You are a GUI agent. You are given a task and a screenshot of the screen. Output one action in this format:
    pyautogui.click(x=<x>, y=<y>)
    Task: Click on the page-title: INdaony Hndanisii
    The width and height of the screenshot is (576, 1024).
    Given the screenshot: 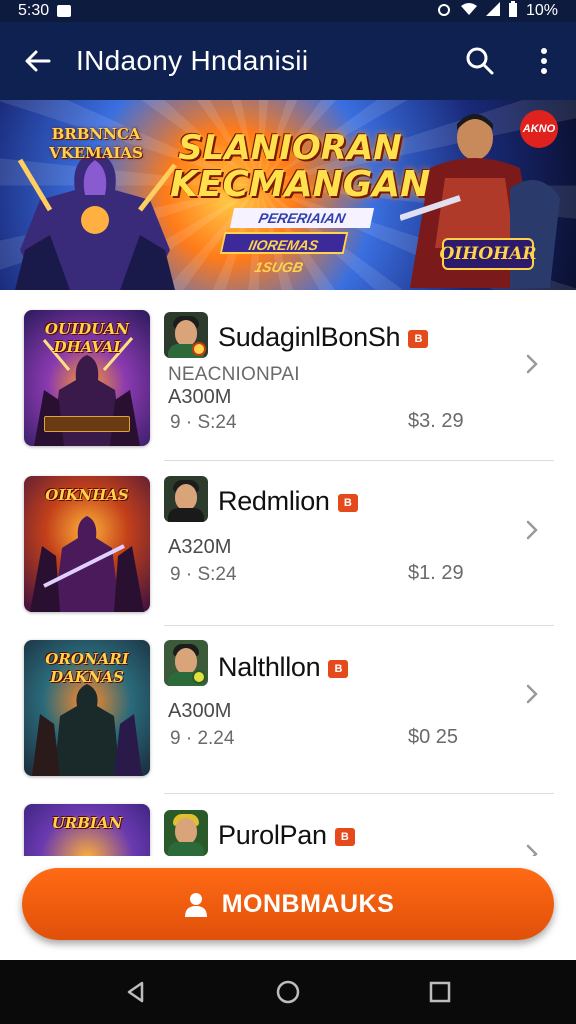 What is the action you would take?
    pyautogui.click(x=192, y=60)
    